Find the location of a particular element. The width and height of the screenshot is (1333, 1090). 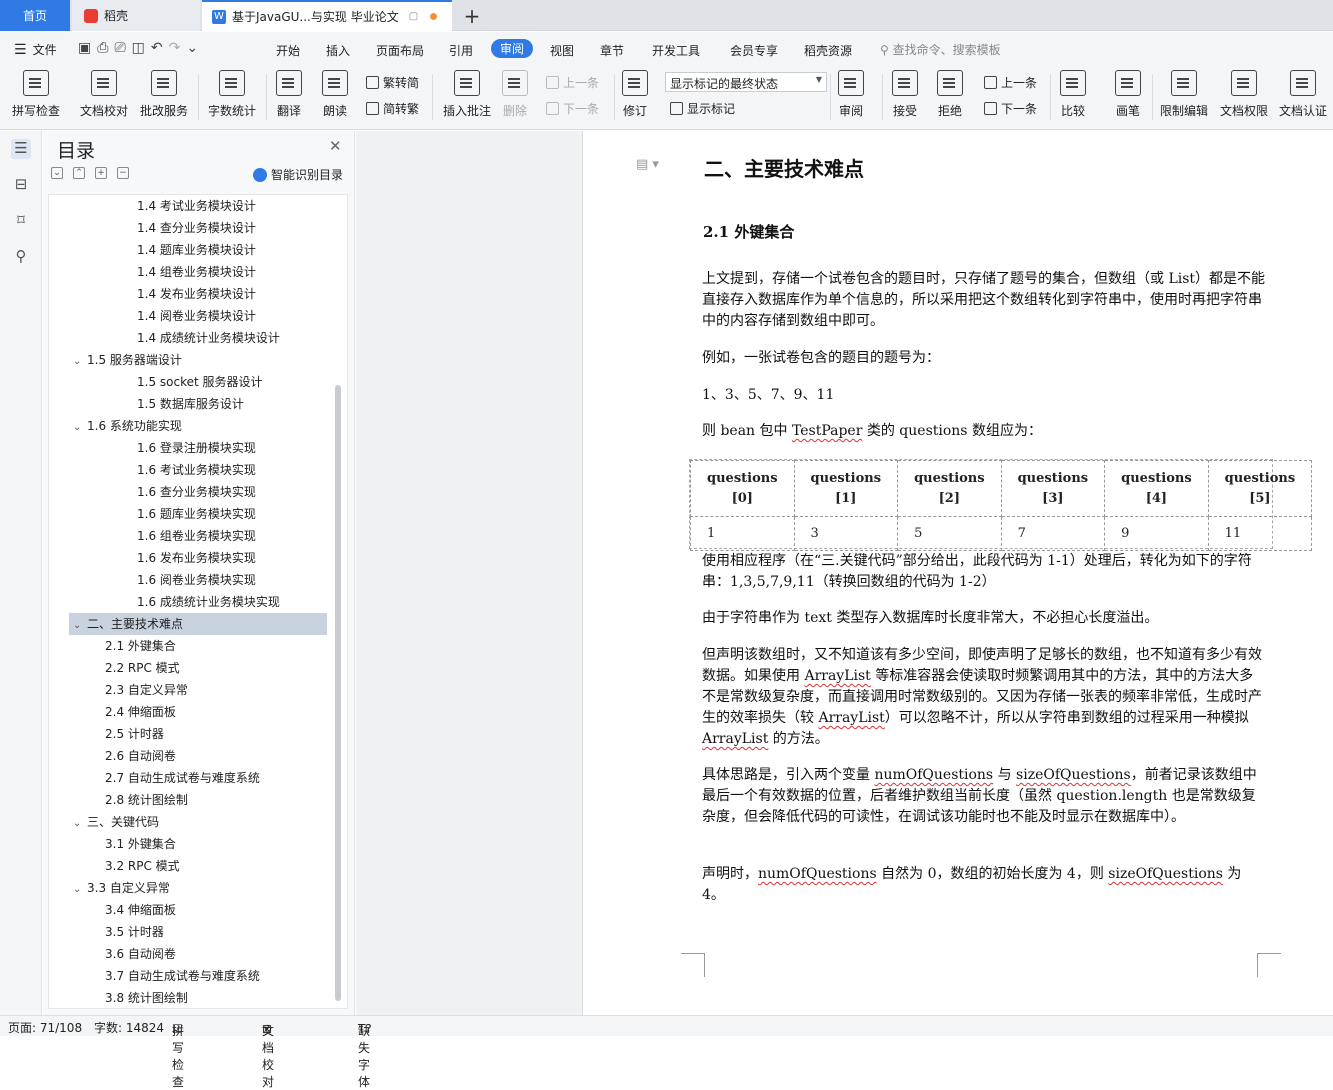

command-search: ⚲ 查找命令、搜索模板 is located at coordinates (940, 49).